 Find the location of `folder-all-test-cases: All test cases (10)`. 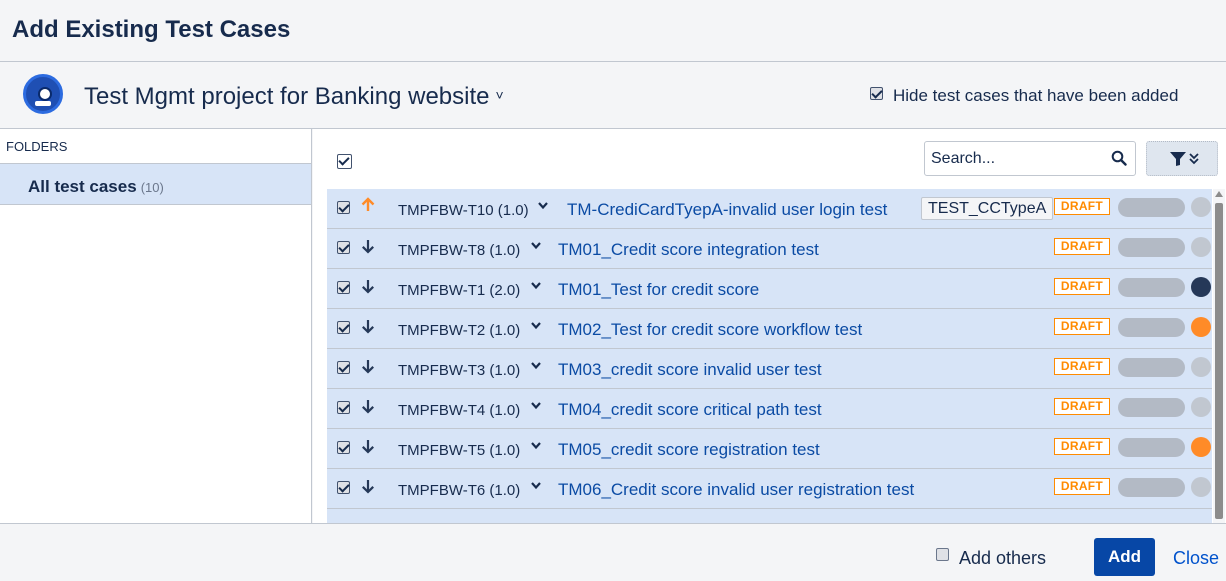

folder-all-test-cases: All test cases (10) is located at coordinates (155, 184).